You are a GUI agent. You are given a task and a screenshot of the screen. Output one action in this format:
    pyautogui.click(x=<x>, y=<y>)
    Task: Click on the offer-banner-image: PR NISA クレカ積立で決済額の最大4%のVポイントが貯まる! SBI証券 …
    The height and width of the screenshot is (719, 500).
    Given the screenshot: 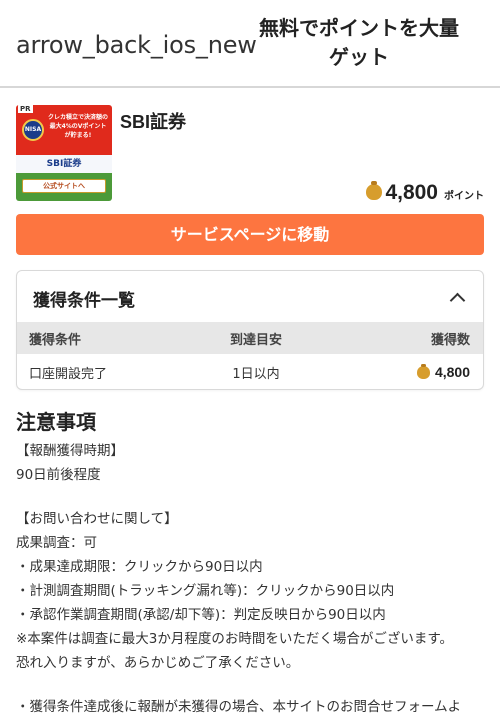 What is the action you would take?
    pyautogui.click(x=64, y=153)
    